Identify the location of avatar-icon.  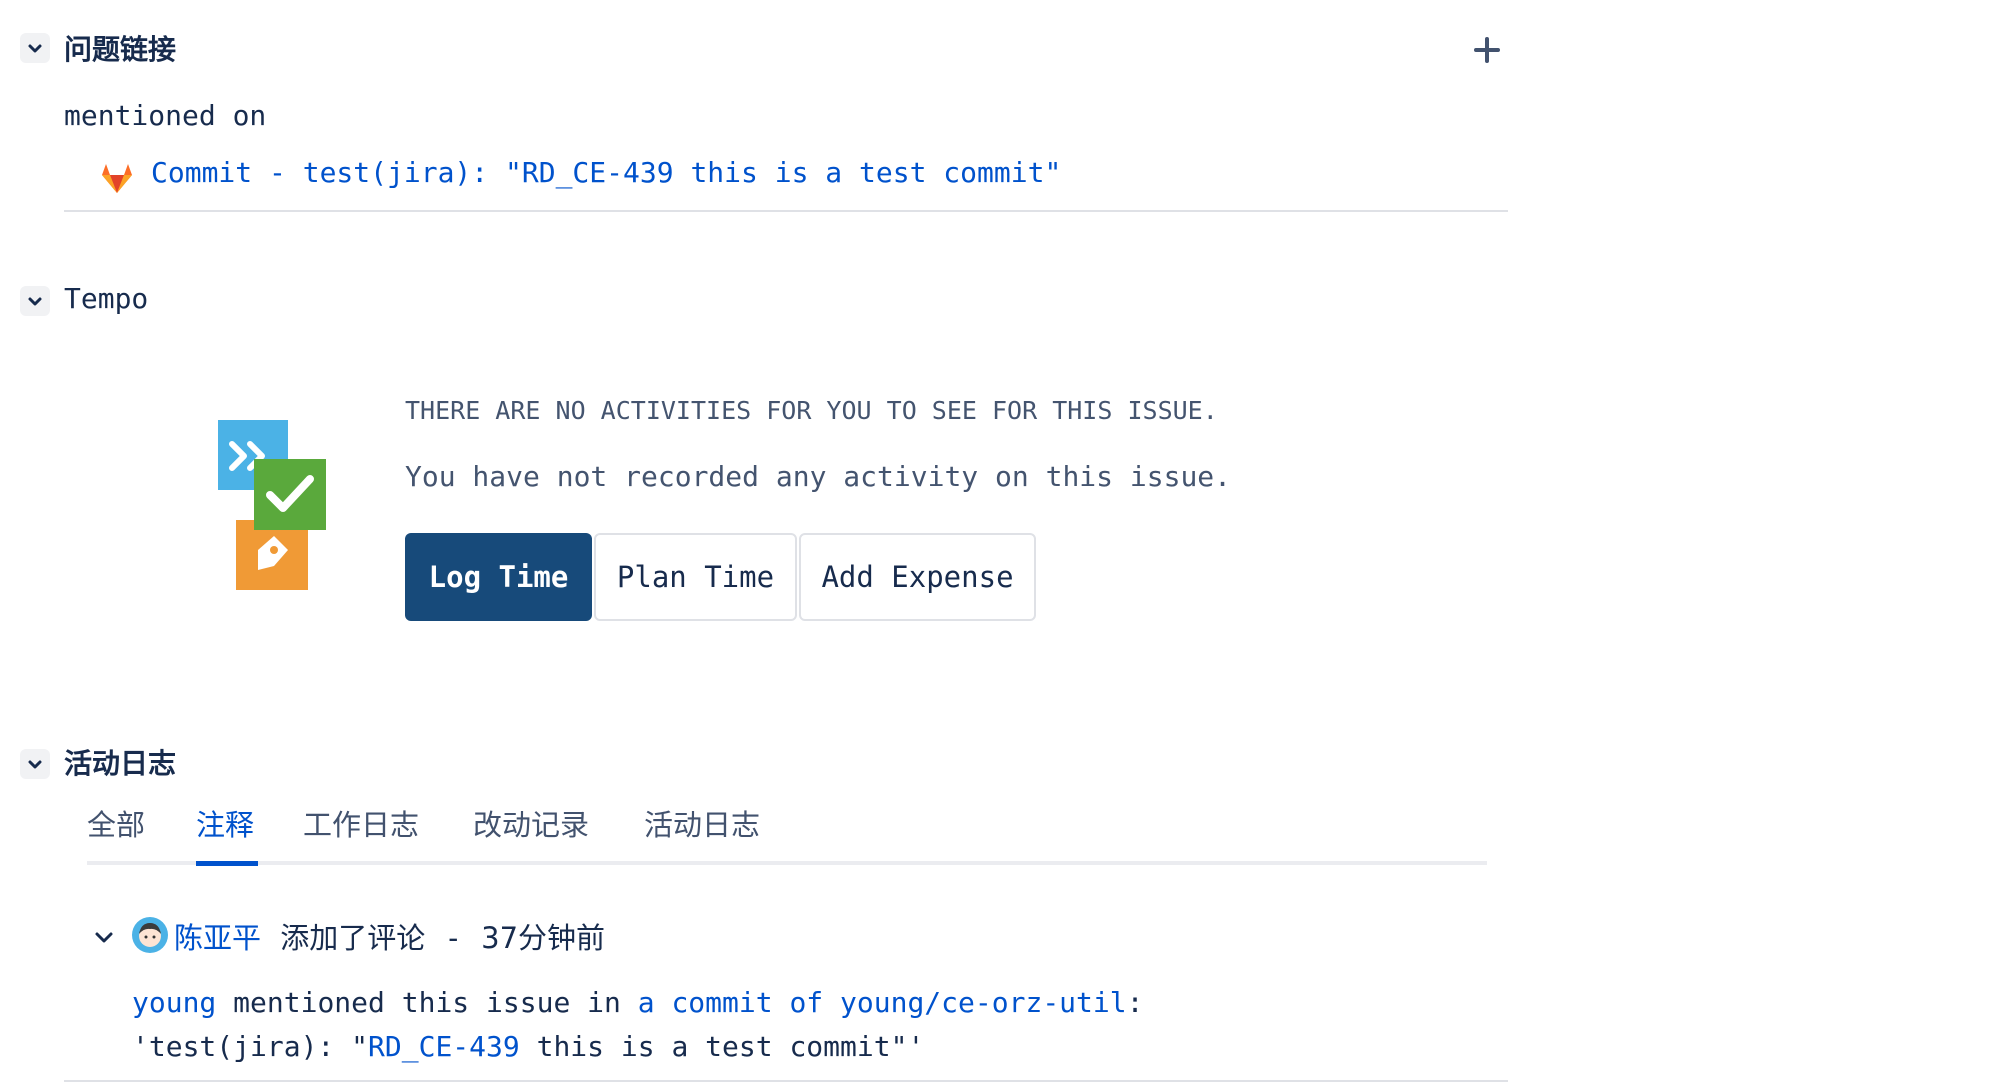
(150, 935).